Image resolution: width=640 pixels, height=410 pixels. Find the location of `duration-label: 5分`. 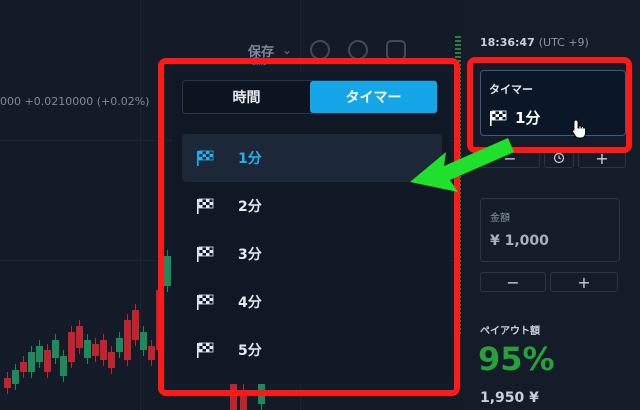

duration-label: 5分 is located at coordinates (250, 351).